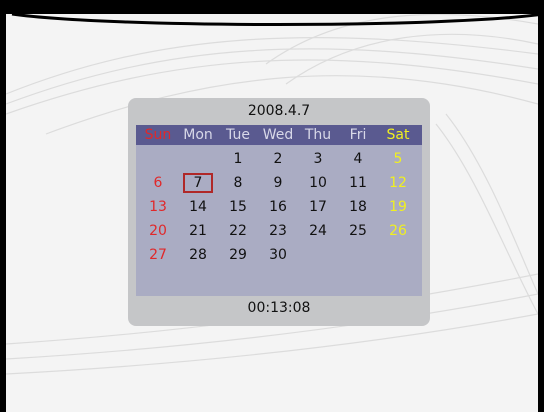 Image resolution: width=544 pixels, height=412 pixels. I want to click on day-cell-saturday: 19, so click(398, 207).